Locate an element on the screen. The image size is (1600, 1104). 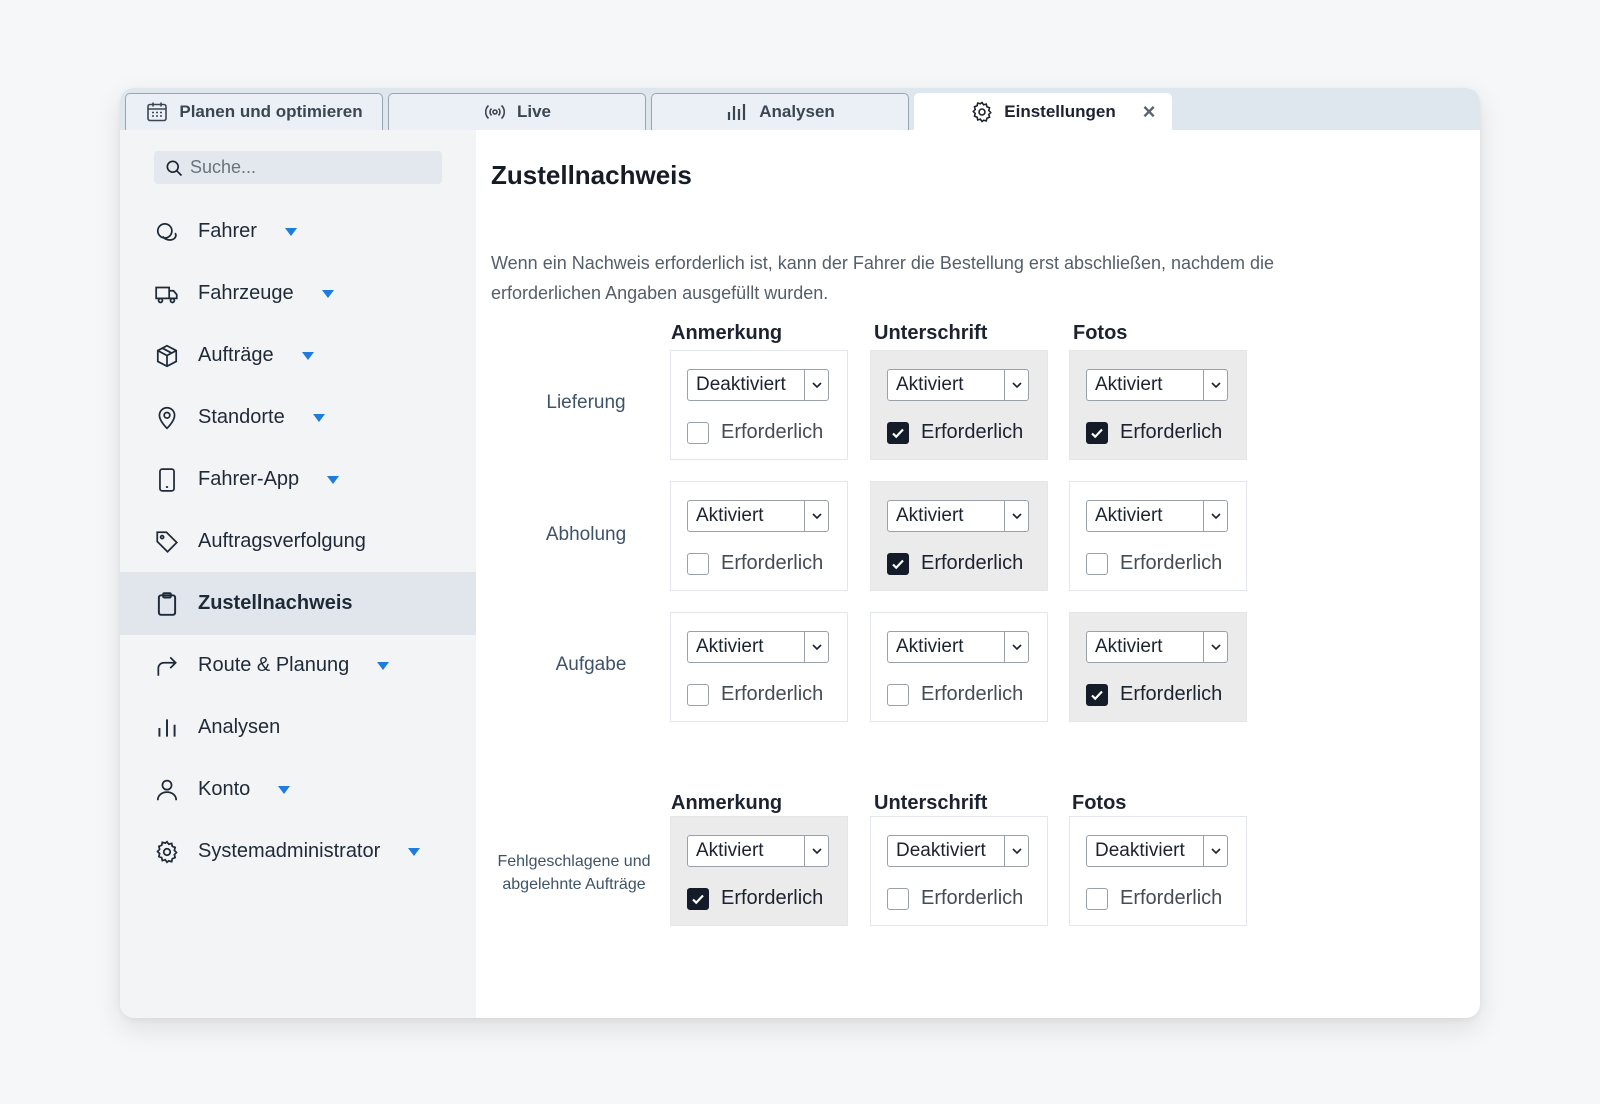
sidebar-item-label: Fahrzeuge is located at coordinates (246, 293).